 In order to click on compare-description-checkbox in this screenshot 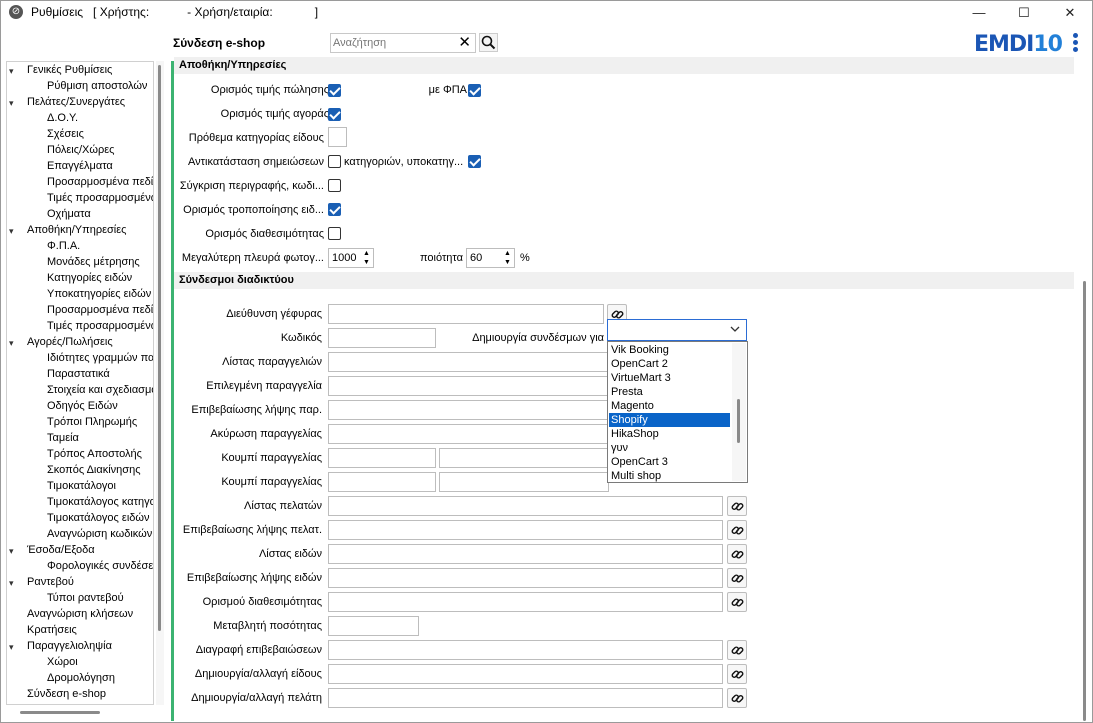, I will do `click(334, 185)`.